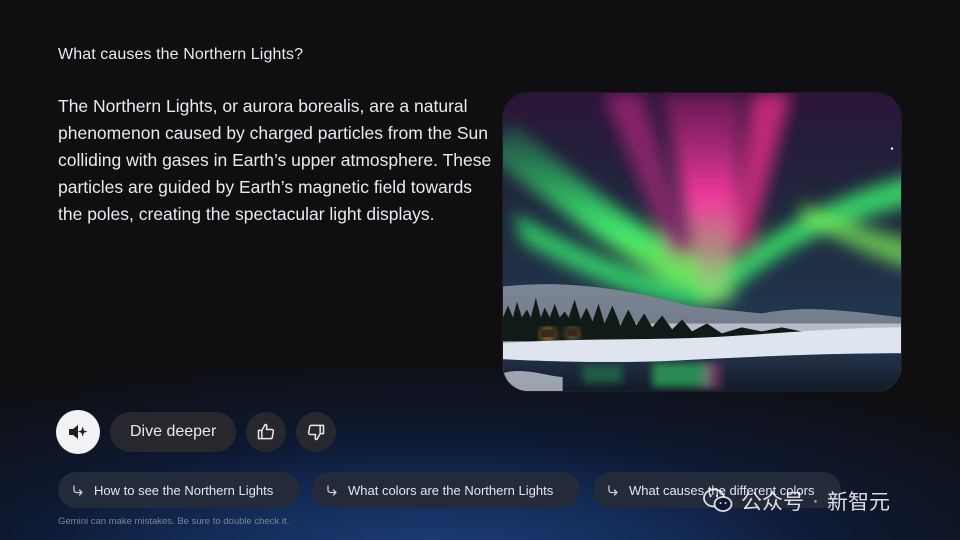 The height and width of the screenshot is (540, 960). Describe the element at coordinates (181, 54) in the screenshot. I see `user-question: What causes the Northern Lights?` at that location.